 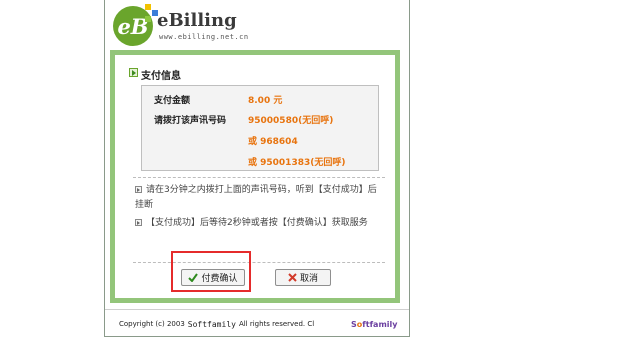 I want to click on footer-divider, so click(x=257, y=309).